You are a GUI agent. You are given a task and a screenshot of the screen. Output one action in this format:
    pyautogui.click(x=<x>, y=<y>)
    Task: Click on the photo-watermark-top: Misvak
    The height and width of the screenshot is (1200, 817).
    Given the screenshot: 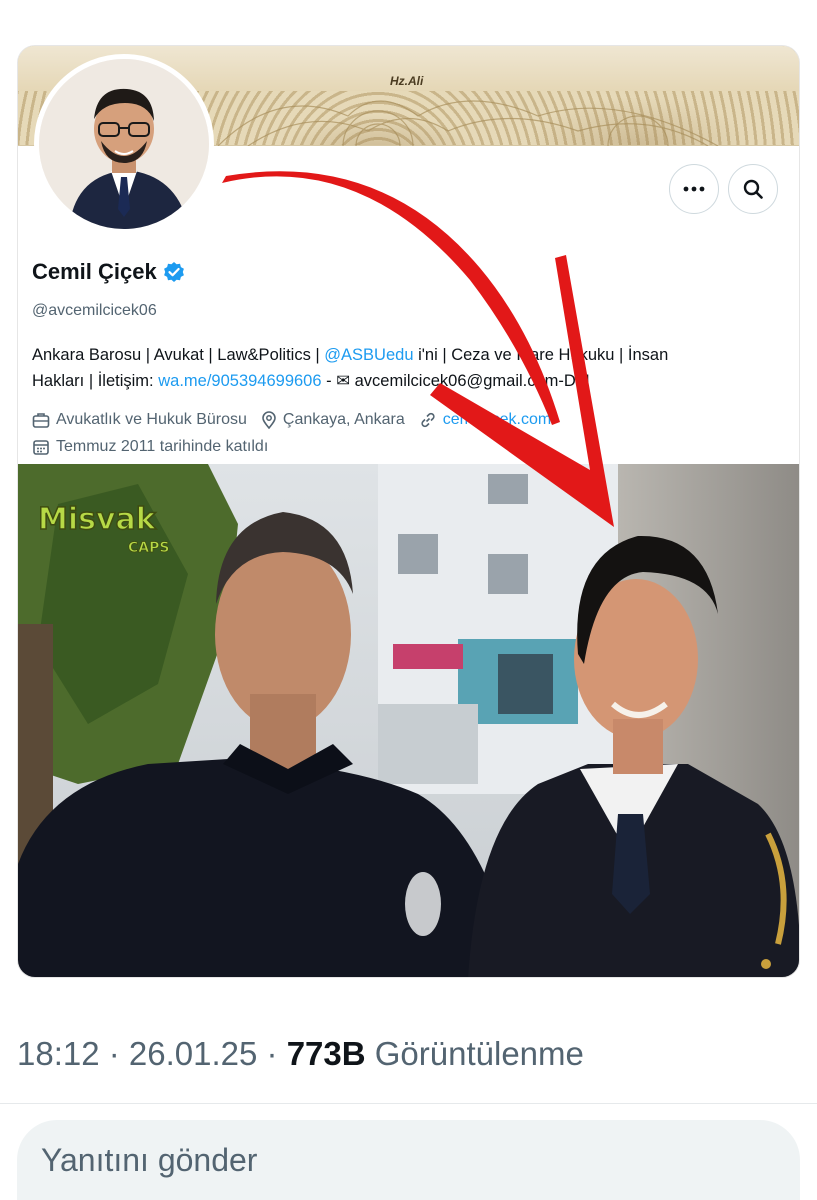 What is the action you would take?
    pyautogui.click(x=97, y=519)
    